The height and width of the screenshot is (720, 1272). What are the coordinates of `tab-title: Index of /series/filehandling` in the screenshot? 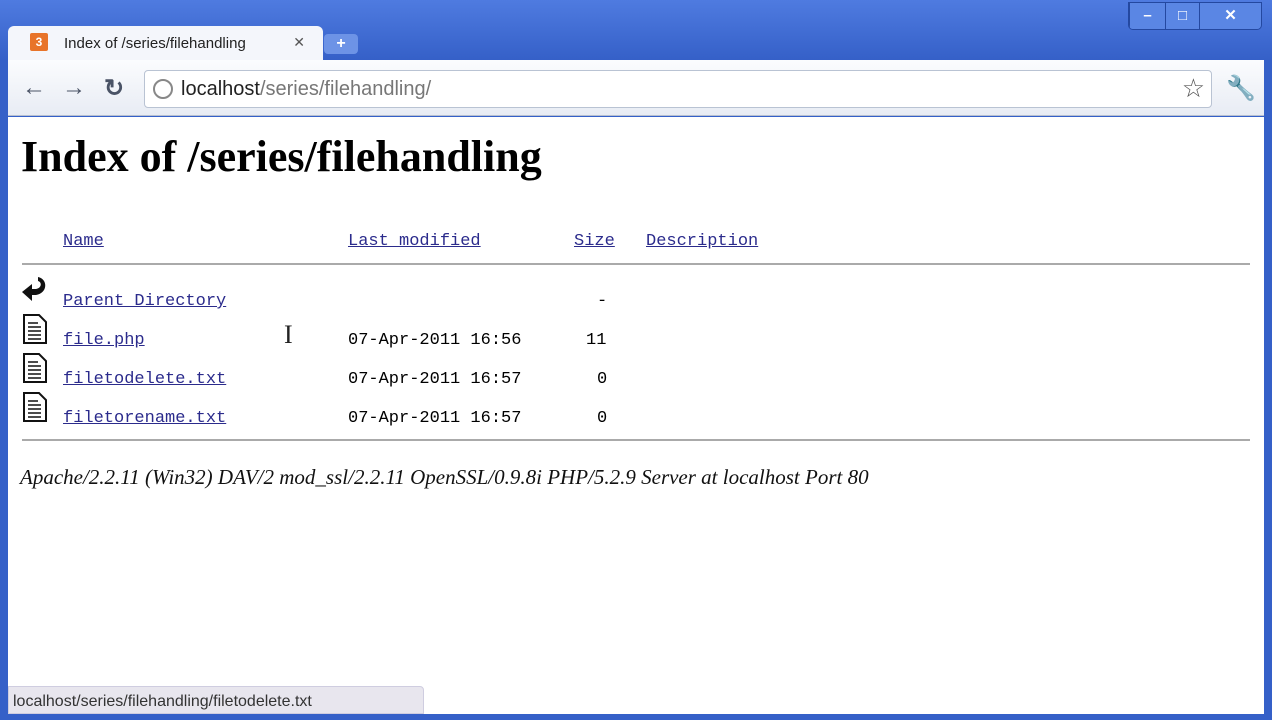 It's located at (155, 43).